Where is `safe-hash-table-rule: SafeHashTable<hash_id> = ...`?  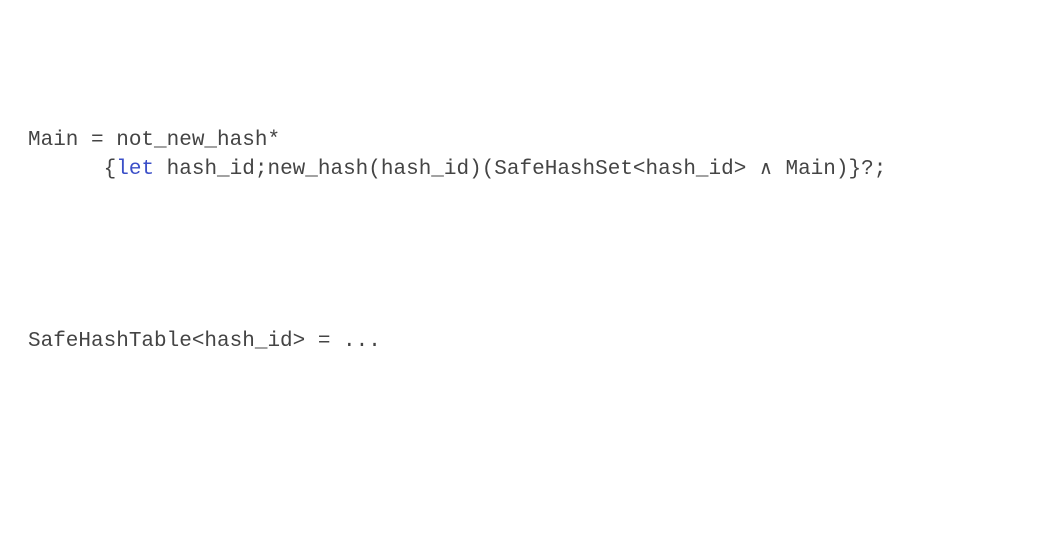 safe-hash-table-rule: SafeHashTable<hash_id> = ... is located at coordinates (204, 341).